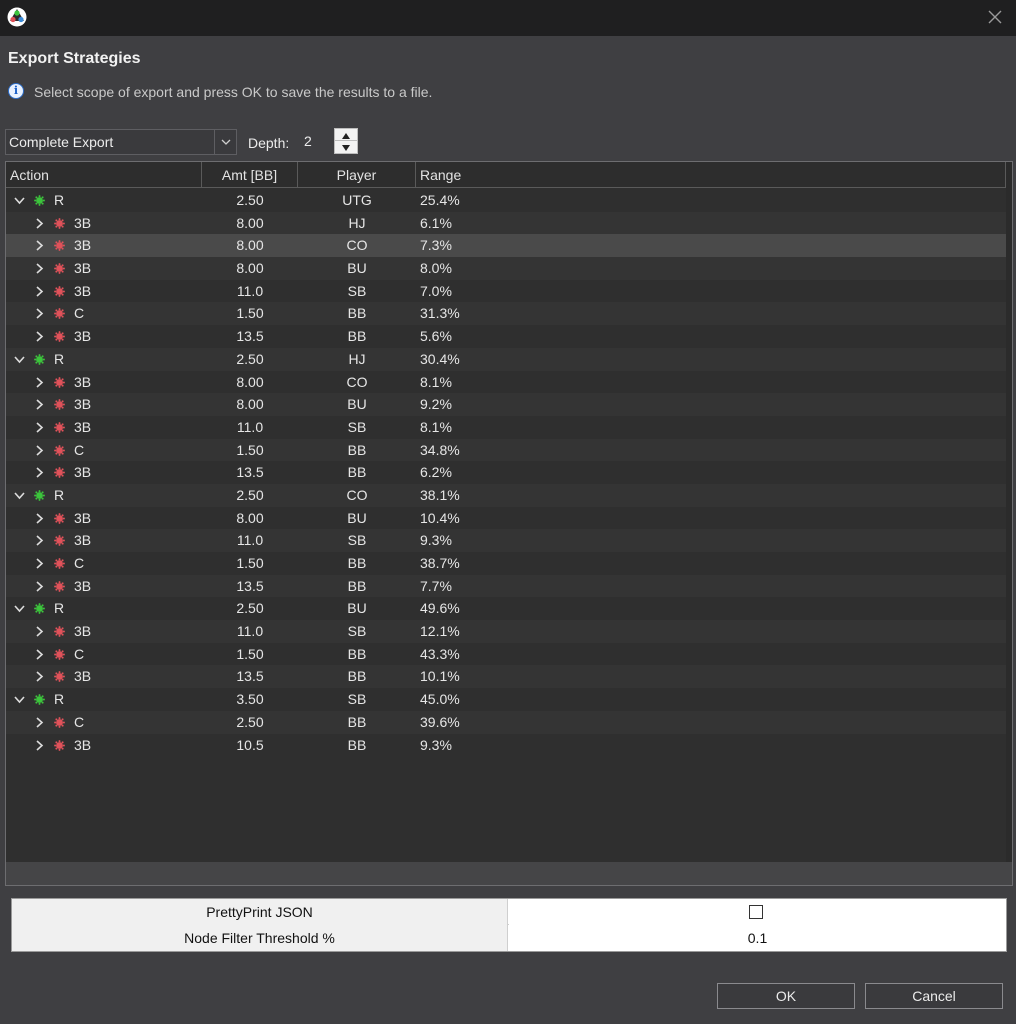 The image size is (1016, 1024). What do you see at coordinates (308, 141) in the screenshot?
I see `depth-value: 2` at bounding box center [308, 141].